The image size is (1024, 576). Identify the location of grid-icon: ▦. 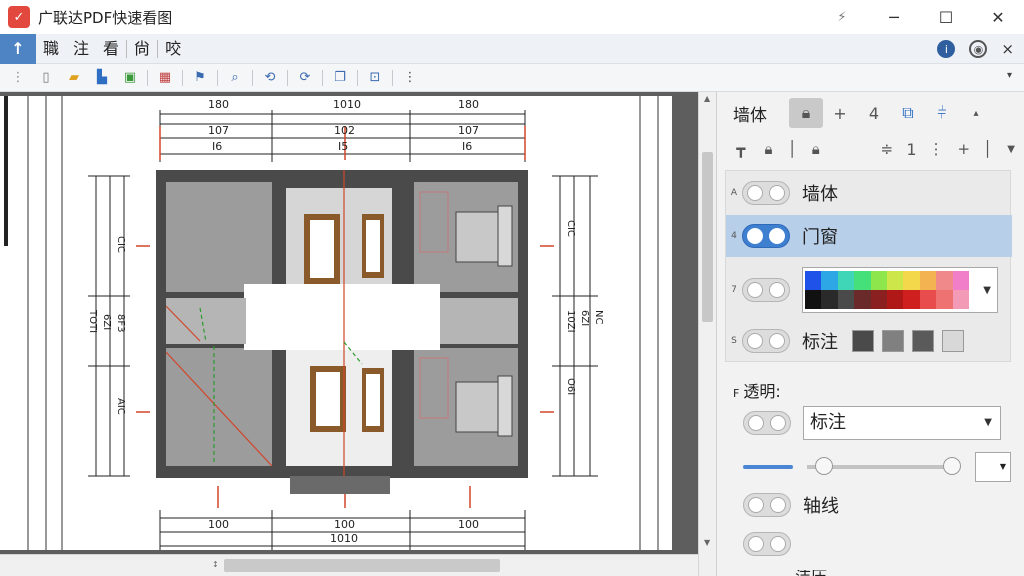
(165, 78).